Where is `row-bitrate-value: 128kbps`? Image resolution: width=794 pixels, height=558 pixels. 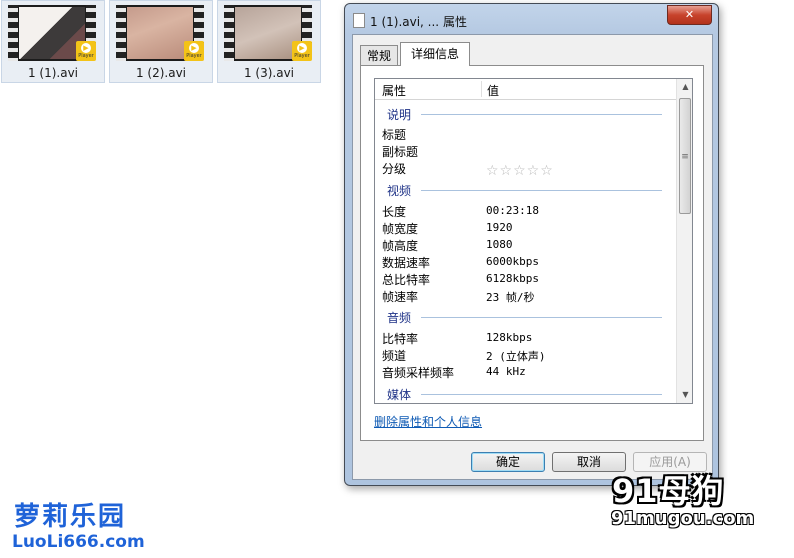 row-bitrate-value: 128kbps is located at coordinates (509, 337).